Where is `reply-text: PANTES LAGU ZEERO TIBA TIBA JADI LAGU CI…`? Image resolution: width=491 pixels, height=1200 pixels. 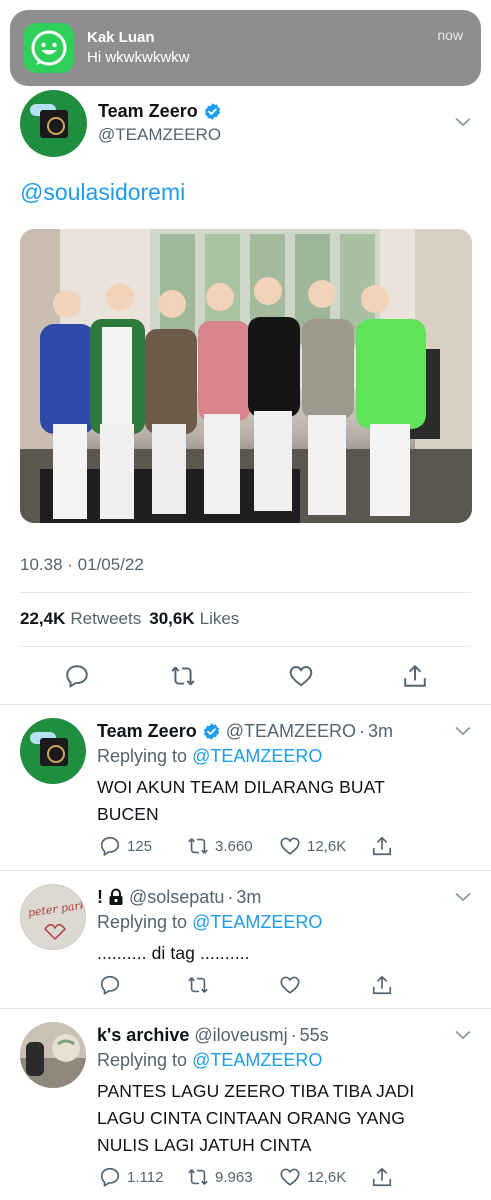
reply-text: PANTES LAGU ZEERO TIBA TIBA JADI LAGU CI… is located at coordinates (284, 1118).